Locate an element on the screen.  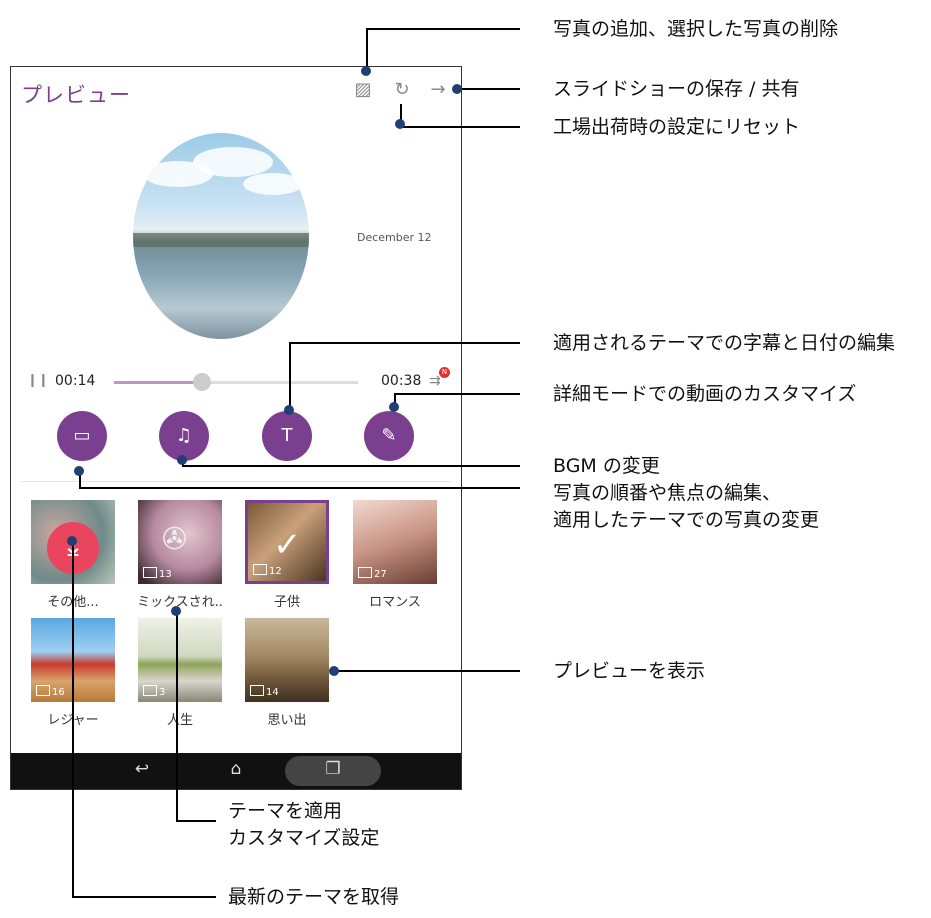
theme-mixed: ✇ 13 ミックスされ.. is located at coordinates (180, 555).